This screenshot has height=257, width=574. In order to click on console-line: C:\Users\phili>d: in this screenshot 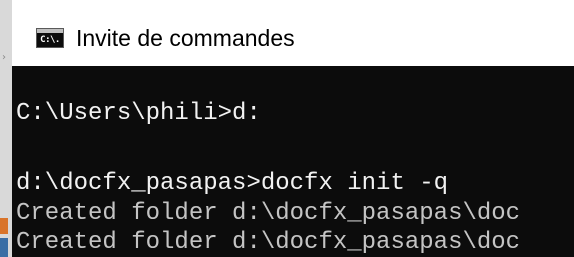, I will do `click(138, 113)`.